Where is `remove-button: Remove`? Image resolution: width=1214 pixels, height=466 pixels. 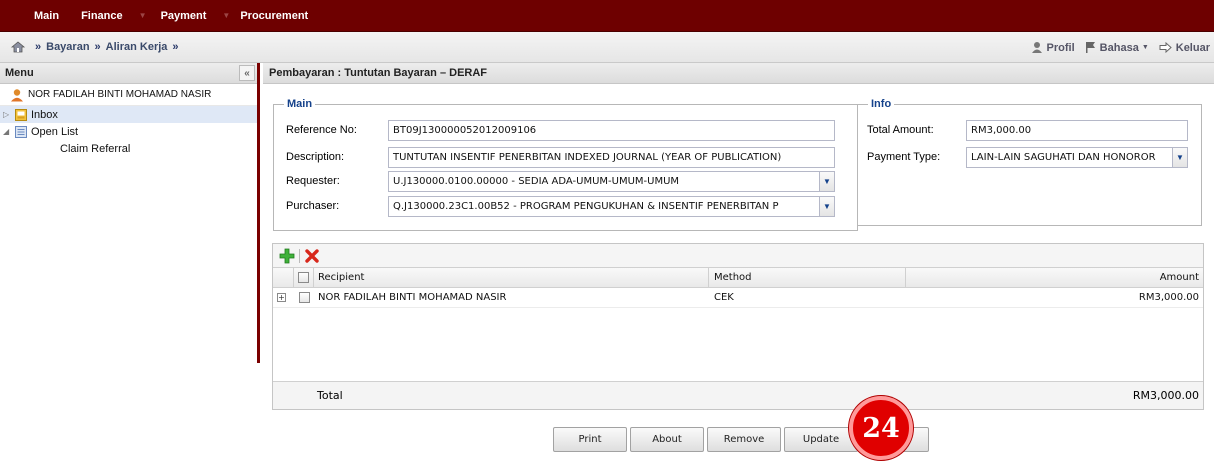
remove-button: Remove is located at coordinates (744, 439).